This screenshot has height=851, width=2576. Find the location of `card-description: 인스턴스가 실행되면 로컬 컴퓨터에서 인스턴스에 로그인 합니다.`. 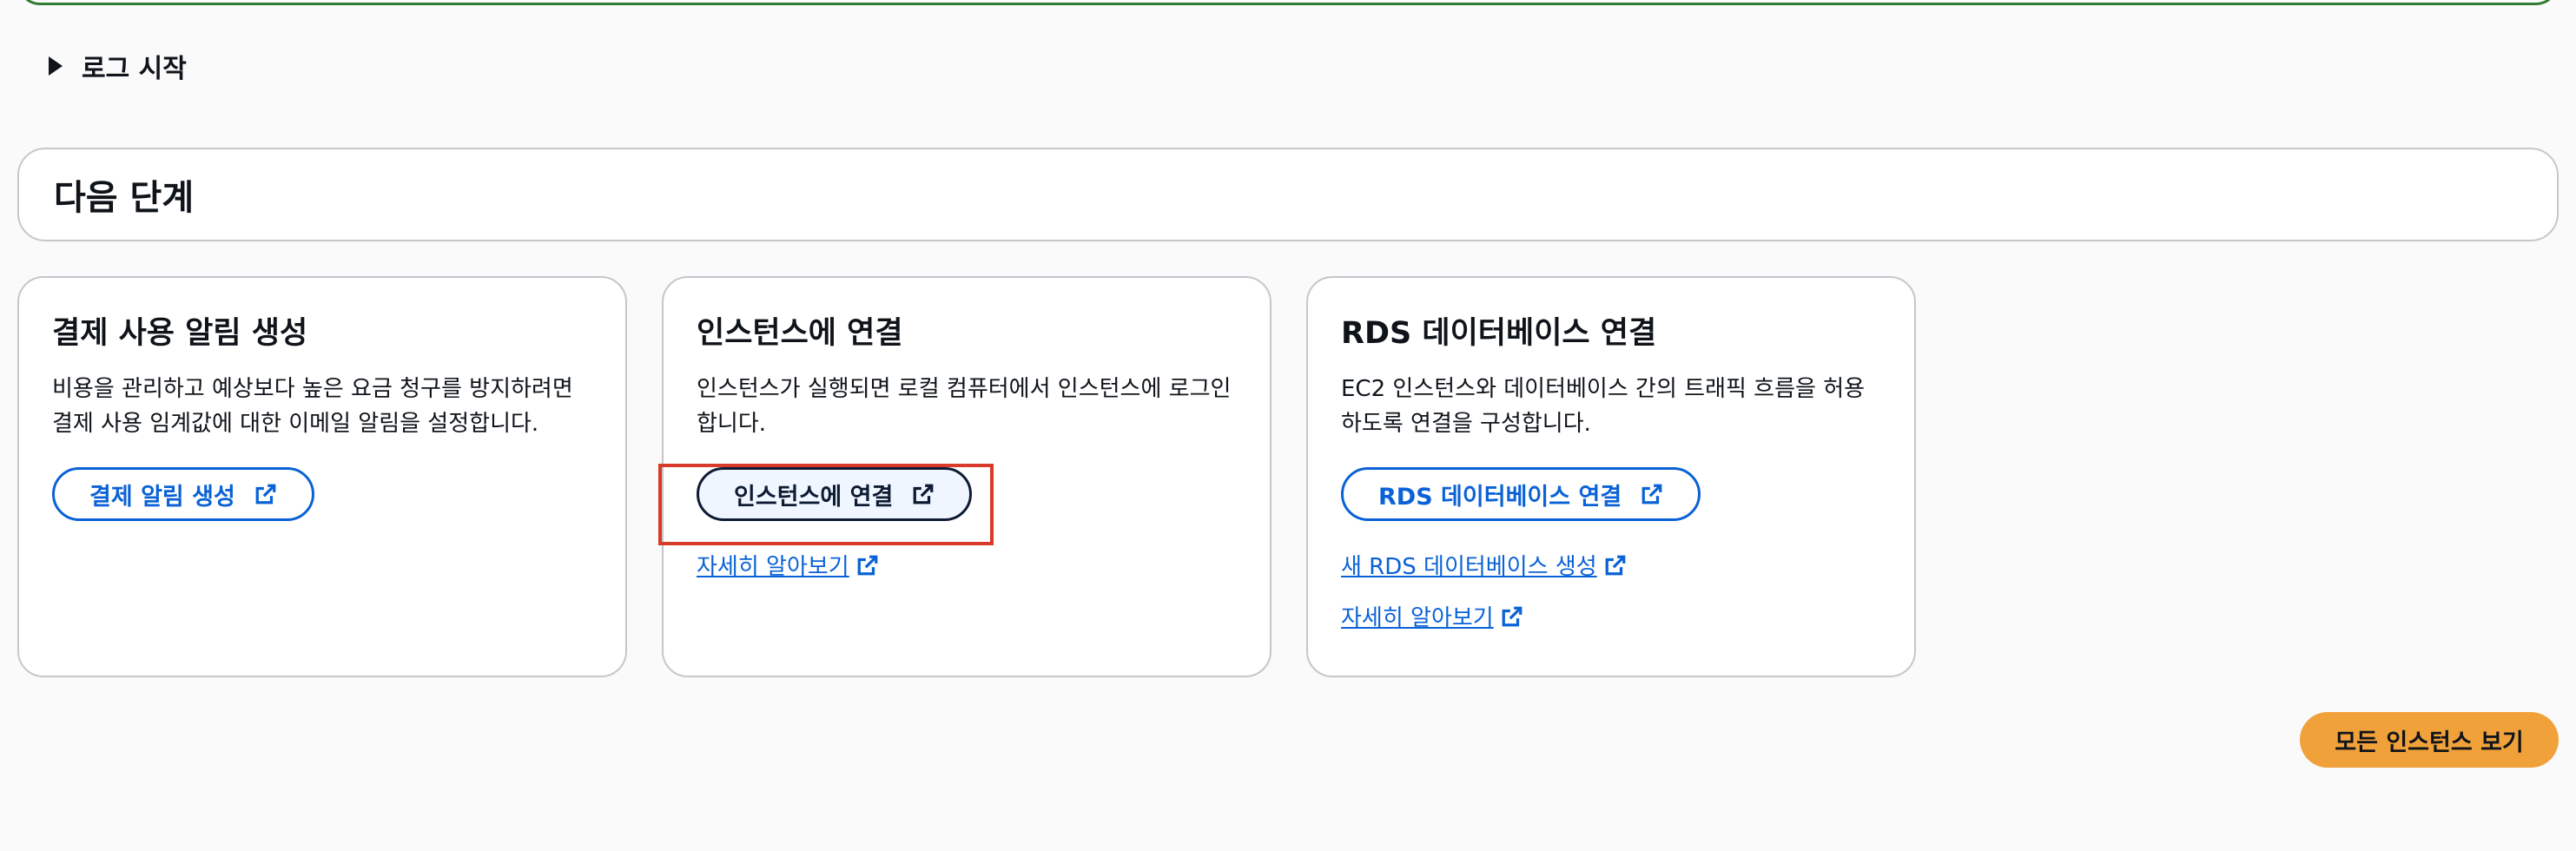

card-description: 인스턴스가 실행되면 로컬 컴퓨터에서 인스턴스에 로그인 합니다. is located at coordinates (967, 406).